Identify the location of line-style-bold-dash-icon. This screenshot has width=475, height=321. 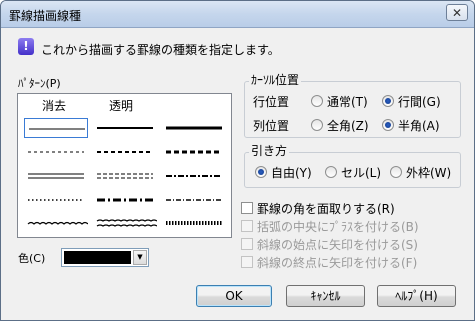
(194, 152).